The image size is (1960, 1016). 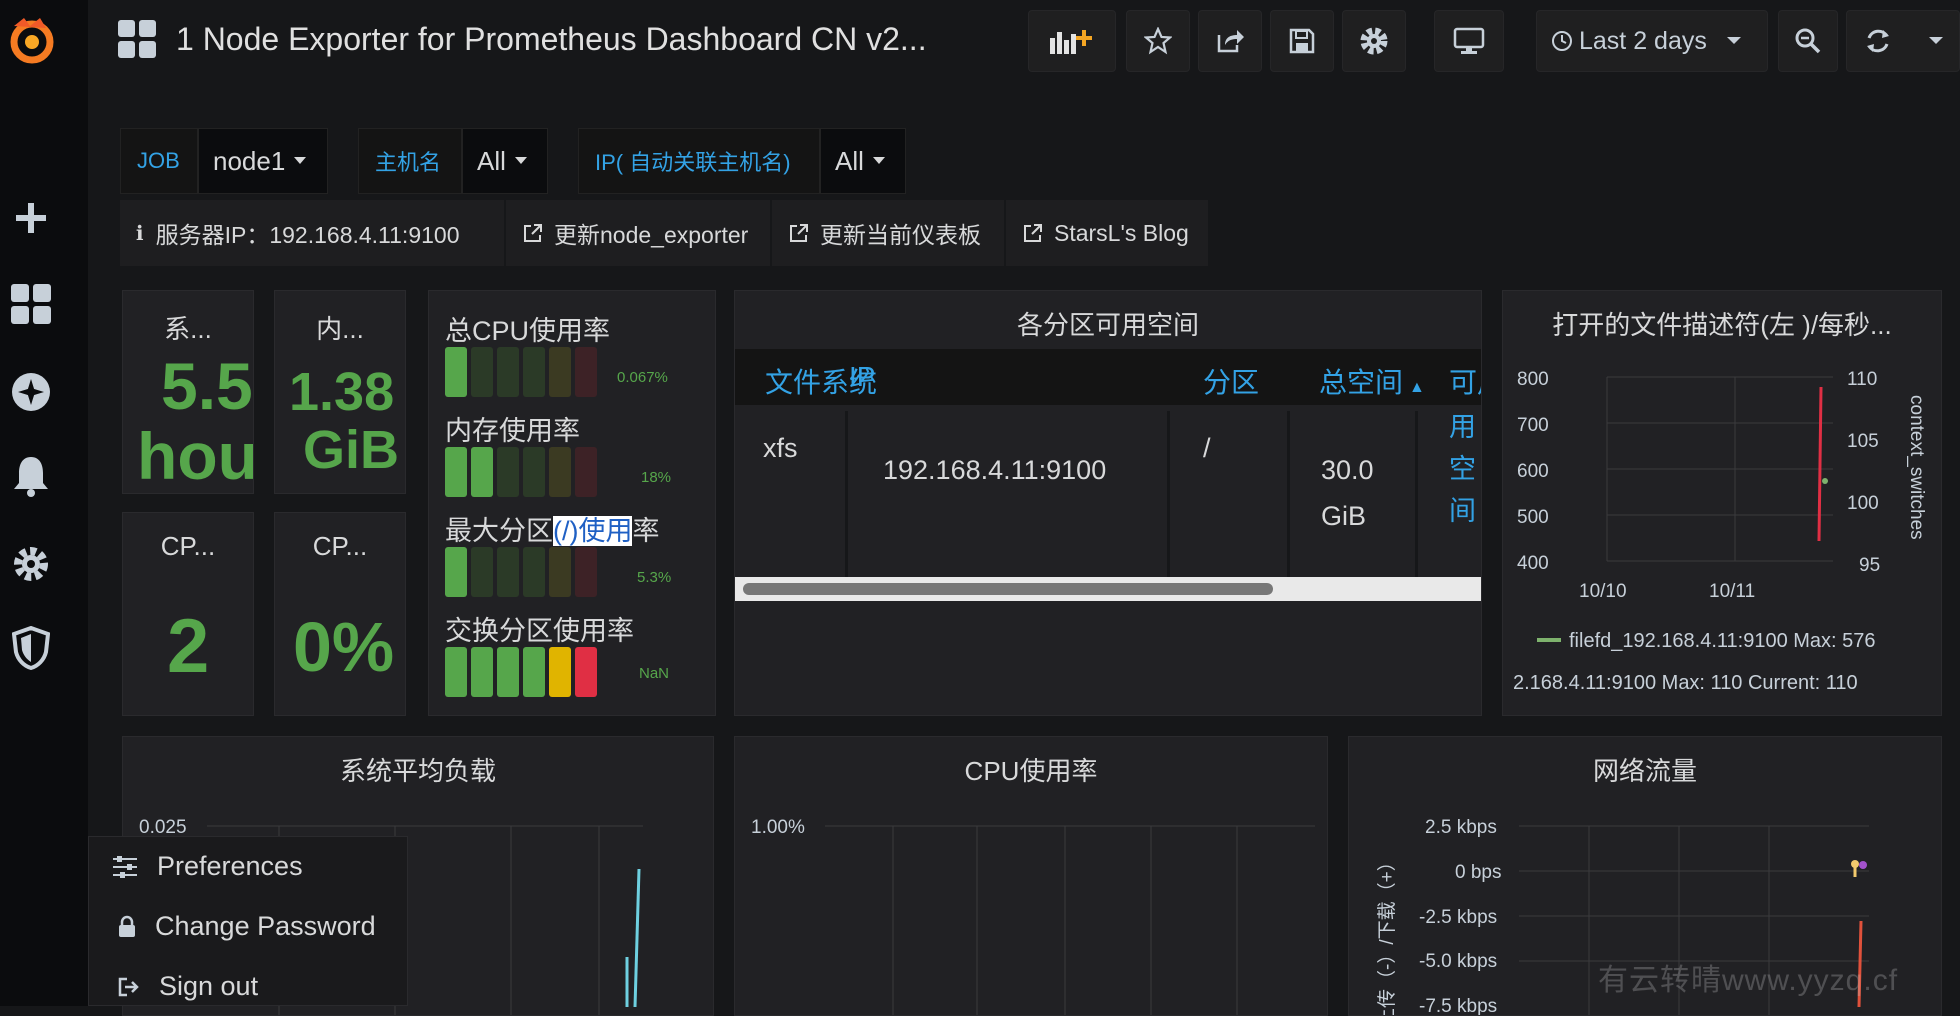 I want to click on side-menu, so click(x=44, y=503).